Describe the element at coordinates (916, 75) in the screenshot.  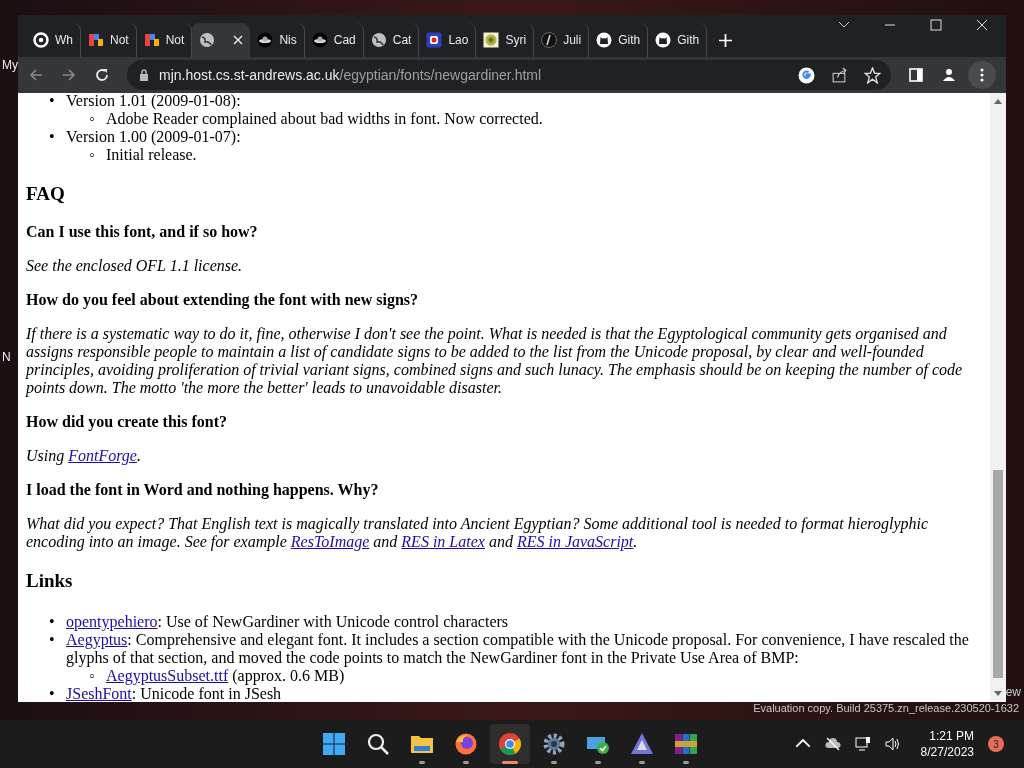
I see `side-panel-icon` at that location.